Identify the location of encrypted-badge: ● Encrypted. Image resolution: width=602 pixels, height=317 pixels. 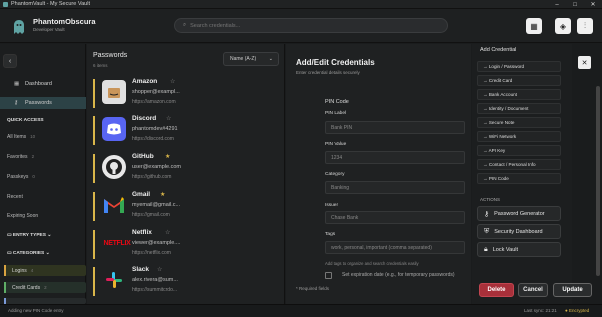
(577, 310).